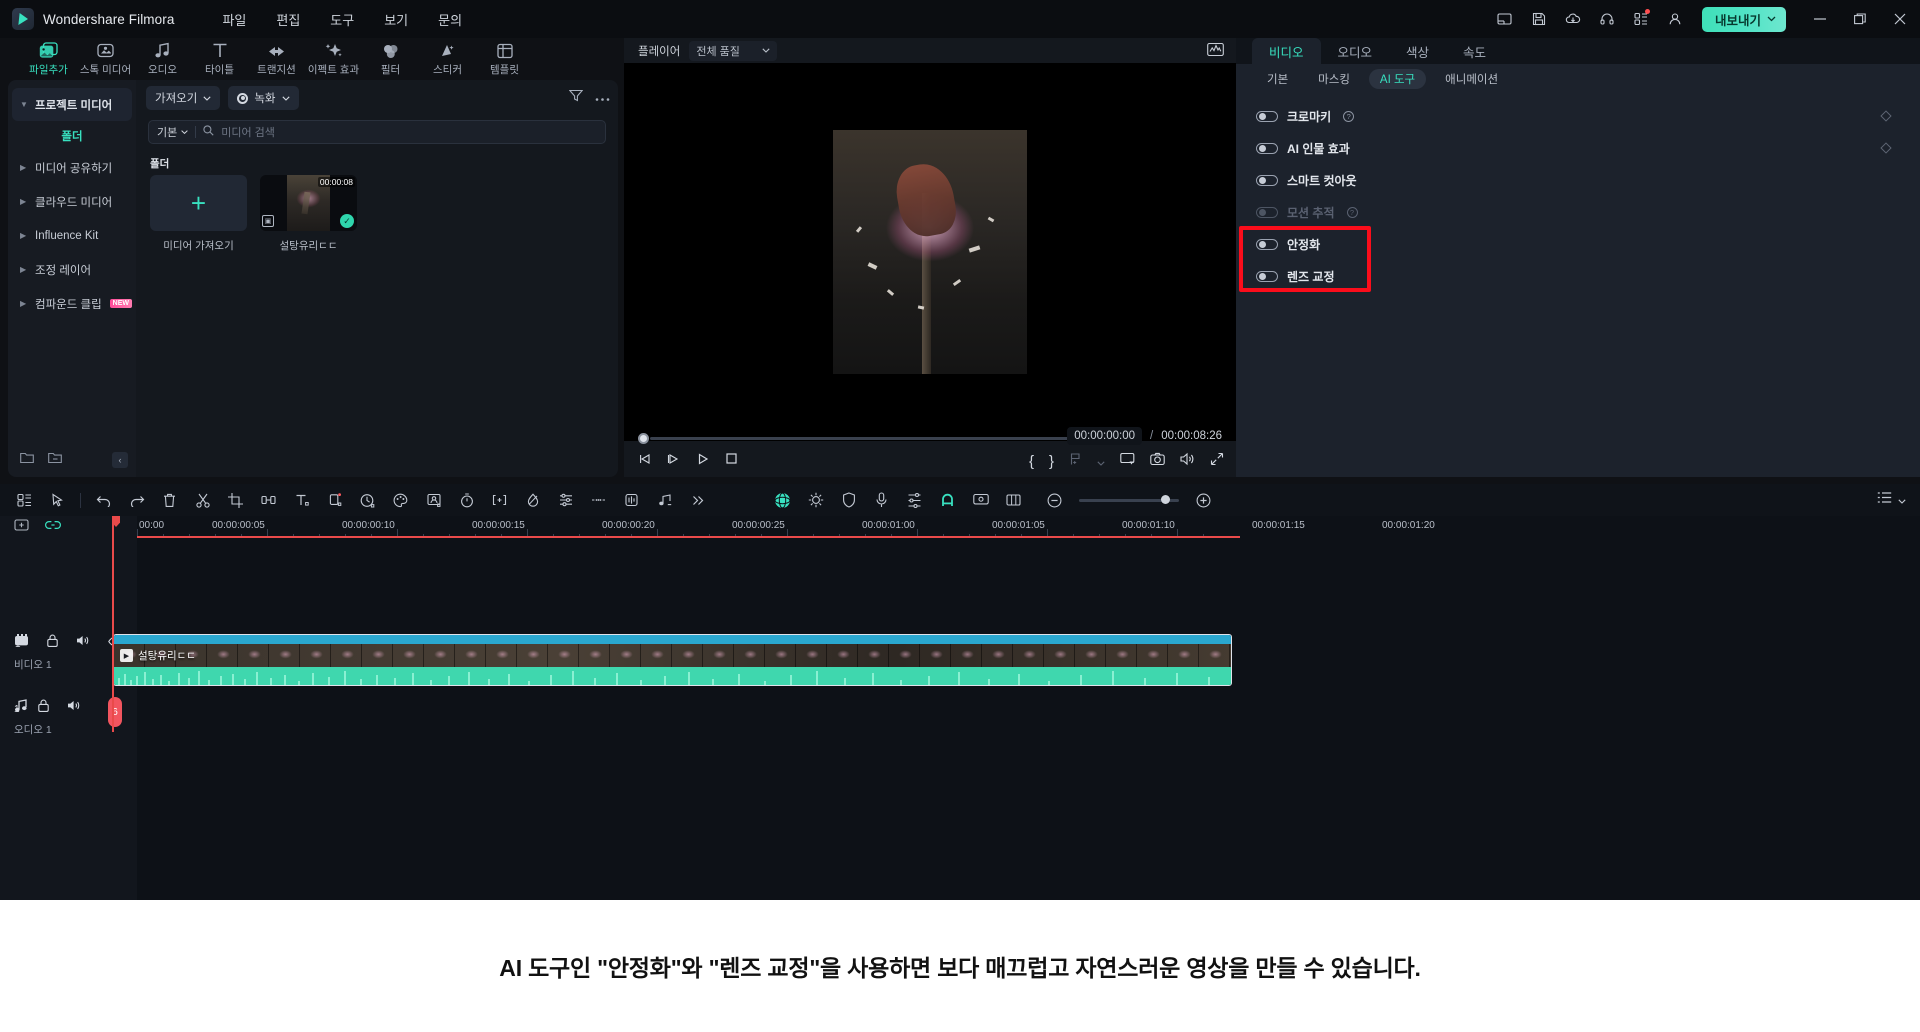  Describe the element at coordinates (1129, 499) in the screenshot. I see `zoom-slider` at that location.